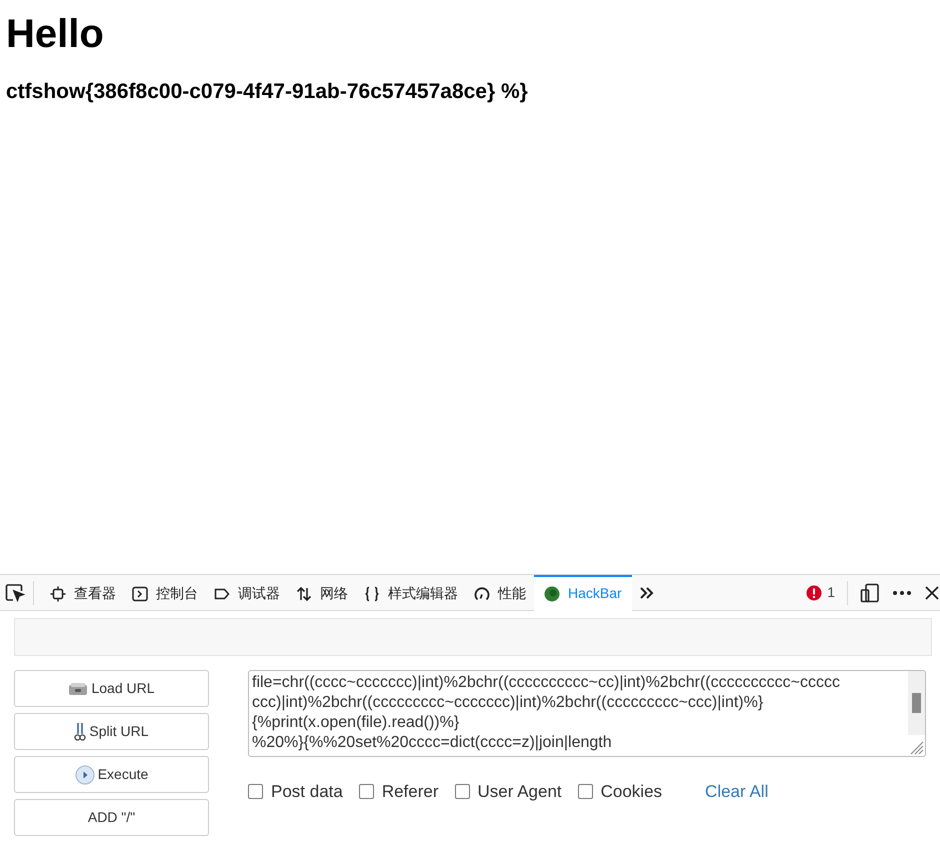  I want to click on play-icon, so click(84, 774).